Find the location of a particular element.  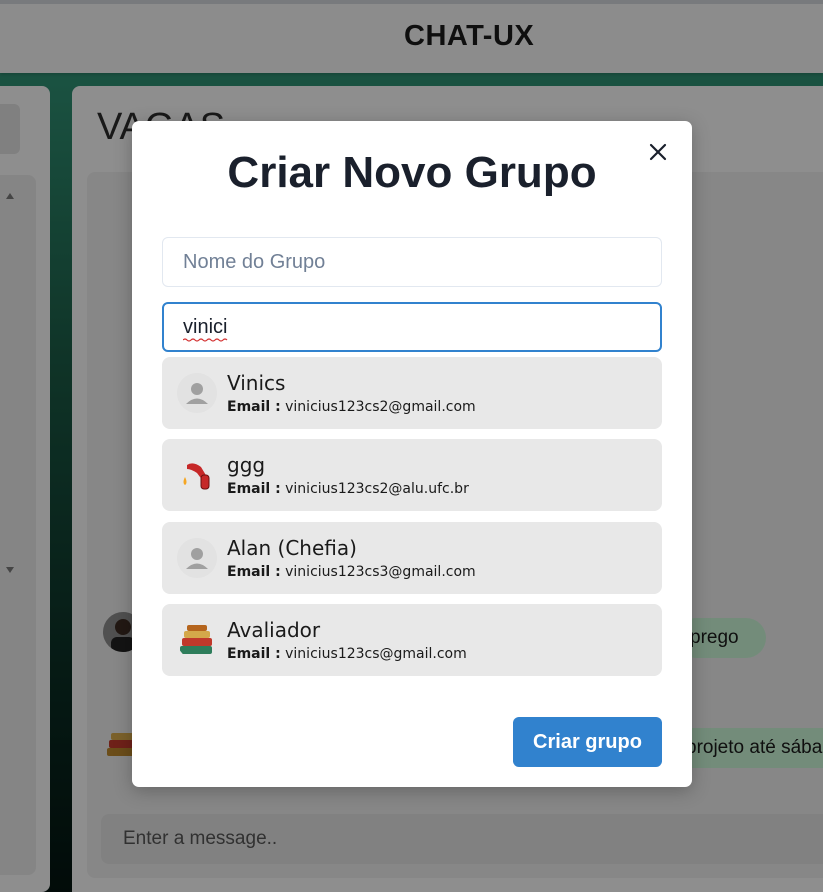

user-email: Email : vinicius123cs3@gmail.com is located at coordinates (351, 572).